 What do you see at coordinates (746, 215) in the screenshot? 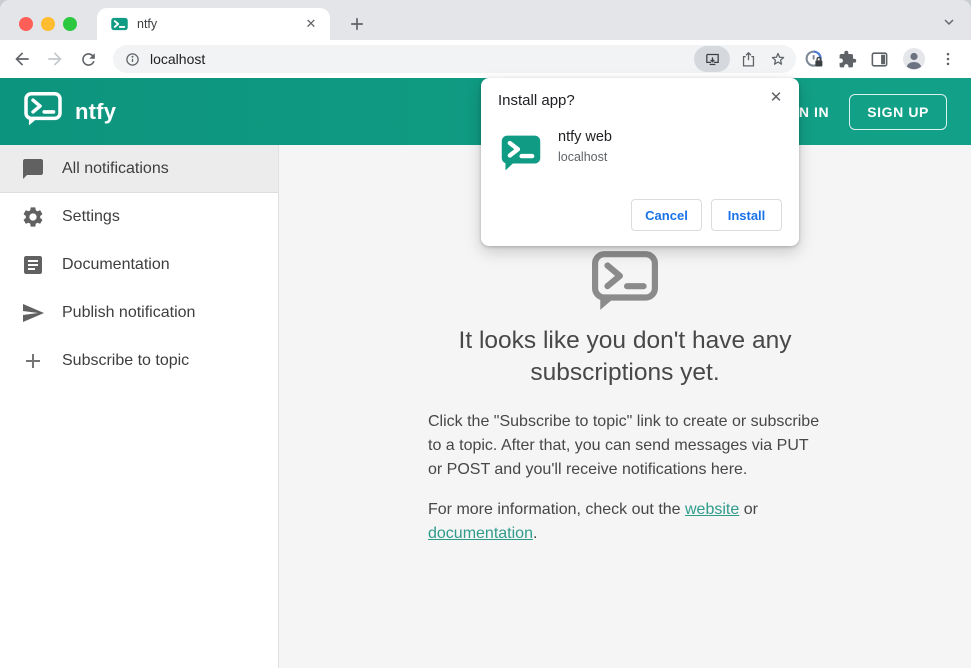
I see `install-button: Install` at bounding box center [746, 215].